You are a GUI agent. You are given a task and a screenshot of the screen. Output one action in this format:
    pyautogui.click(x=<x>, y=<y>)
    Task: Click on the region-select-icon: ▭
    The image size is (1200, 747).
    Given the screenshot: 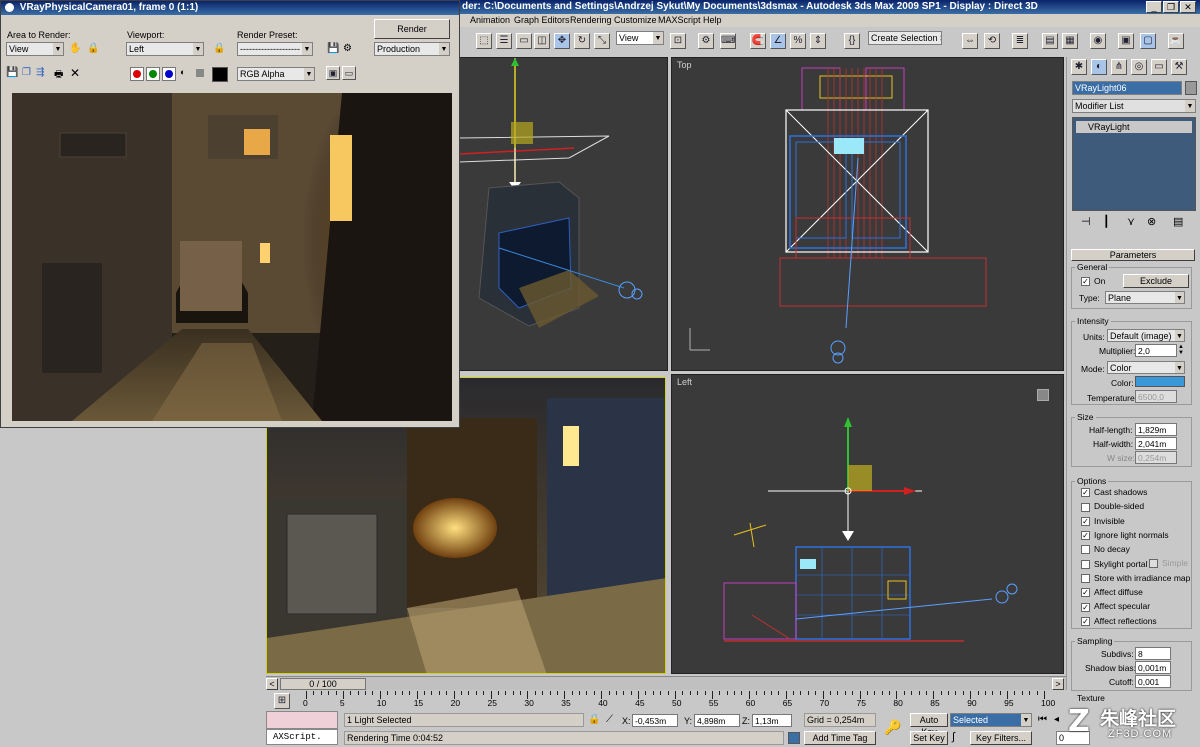 What is the action you would take?
    pyautogui.click(x=524, y=41)
    